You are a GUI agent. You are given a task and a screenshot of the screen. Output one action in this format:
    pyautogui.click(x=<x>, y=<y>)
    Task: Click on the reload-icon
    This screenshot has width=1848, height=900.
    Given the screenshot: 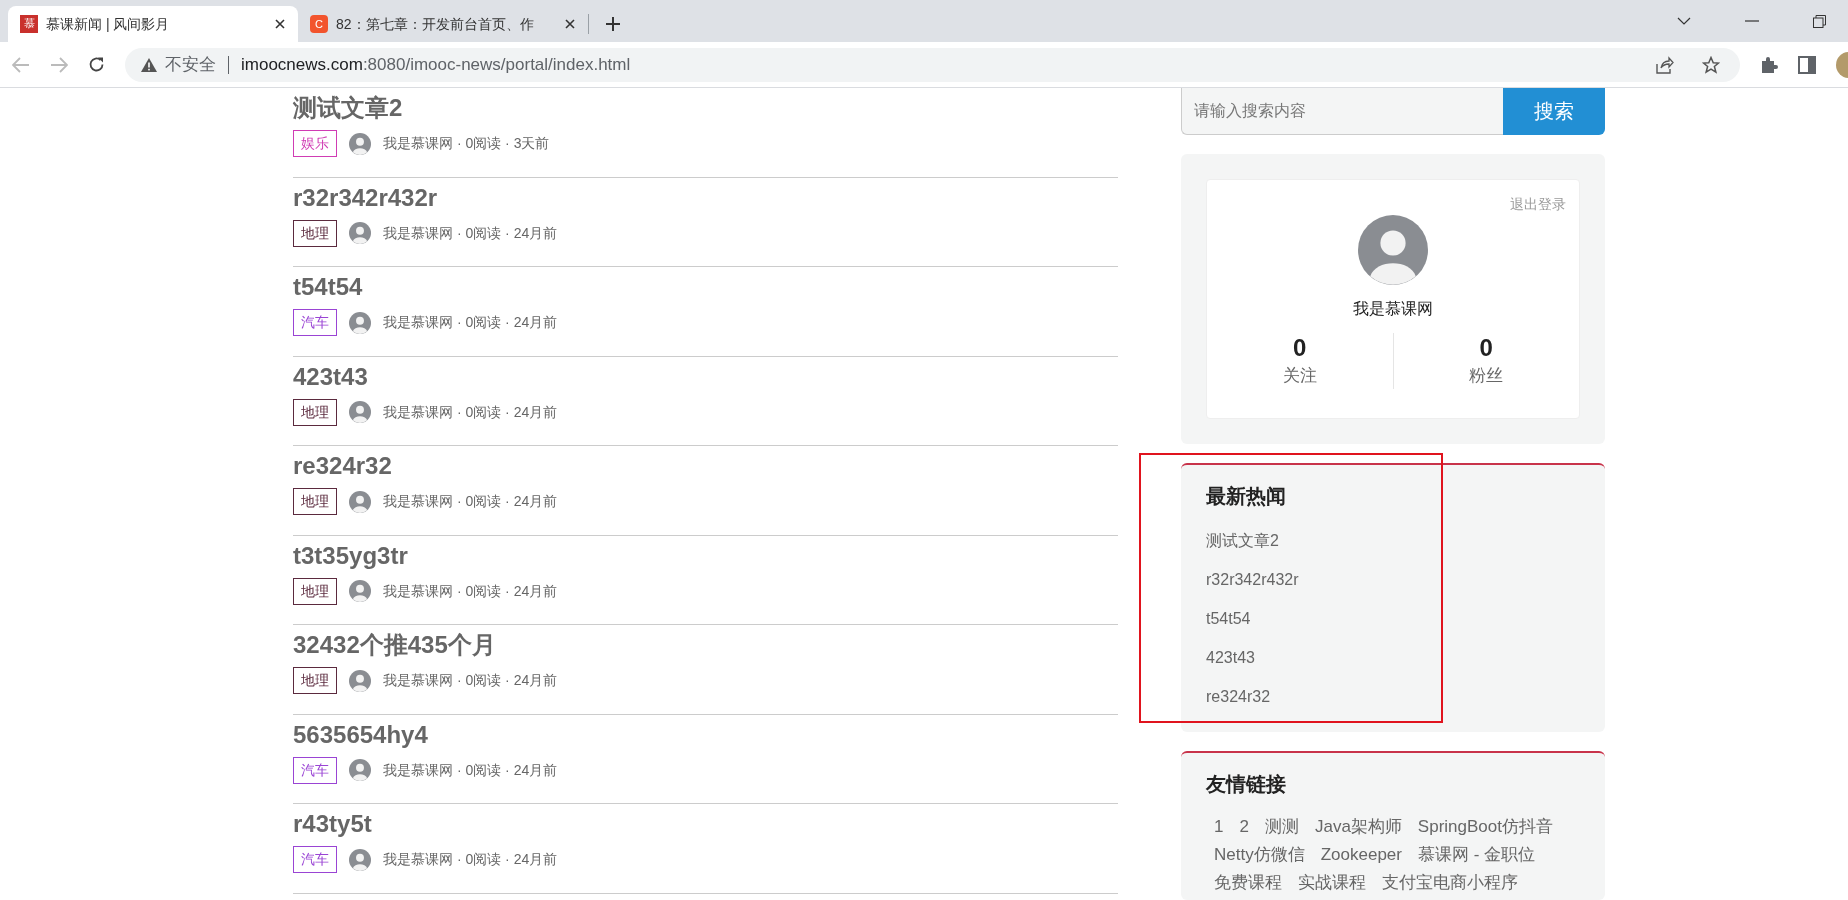 What is the action you would take?
    pyautogui.click(x=96, y=64)
    